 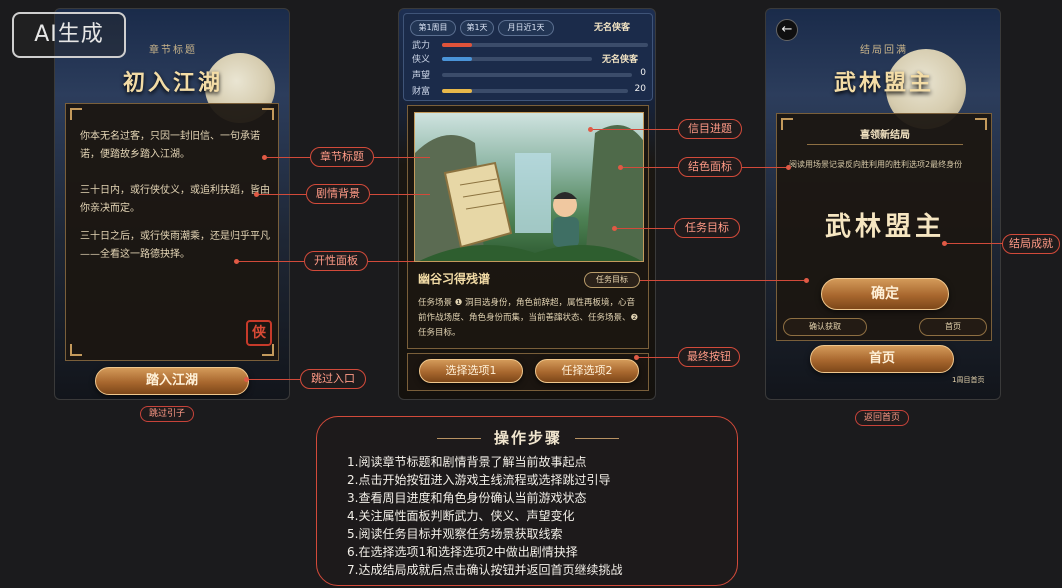 I want to click on stat-bar-wealth, so click(x=535, y=91).